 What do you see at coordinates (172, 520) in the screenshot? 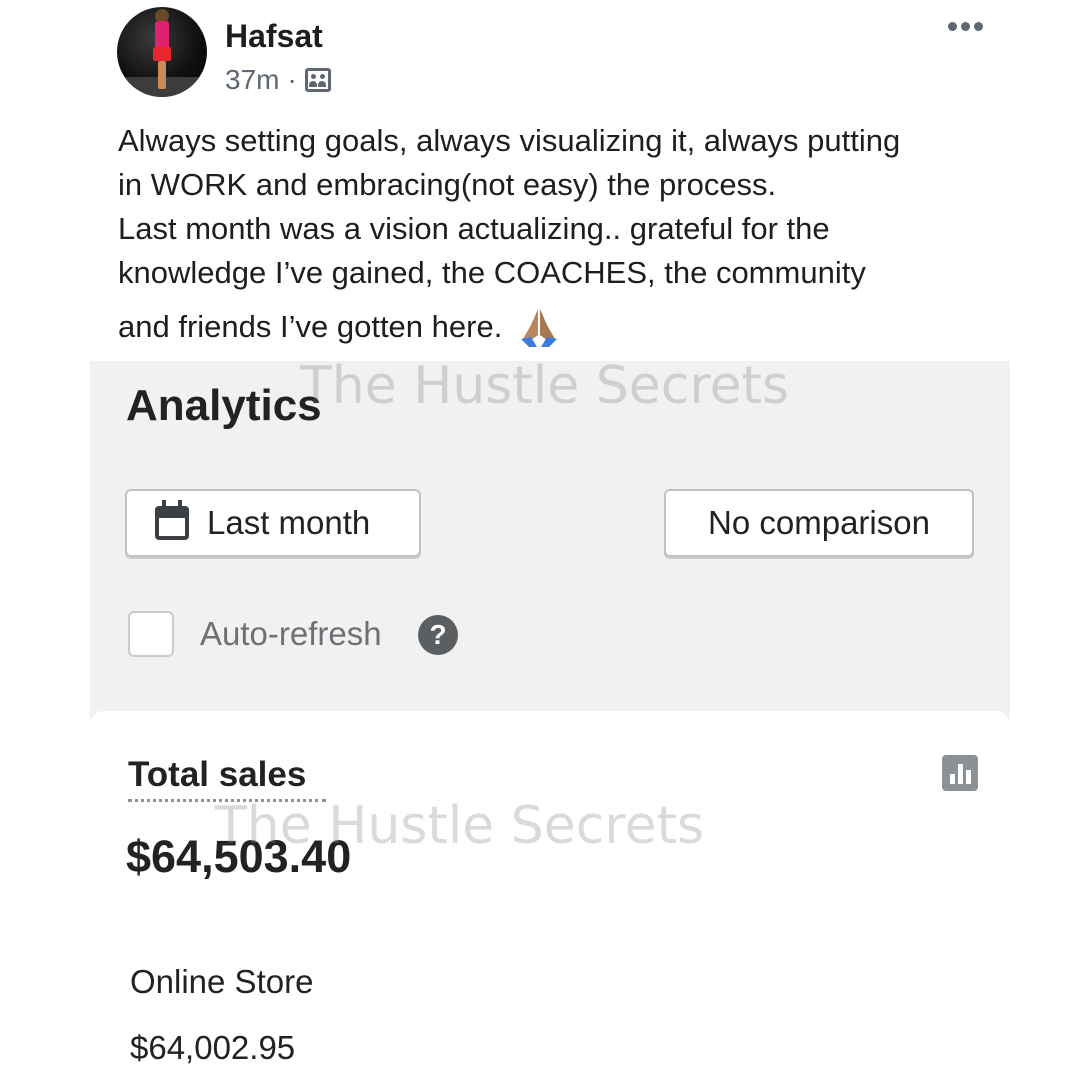
I see `calendar-icon` at bounding box center [172, 520].